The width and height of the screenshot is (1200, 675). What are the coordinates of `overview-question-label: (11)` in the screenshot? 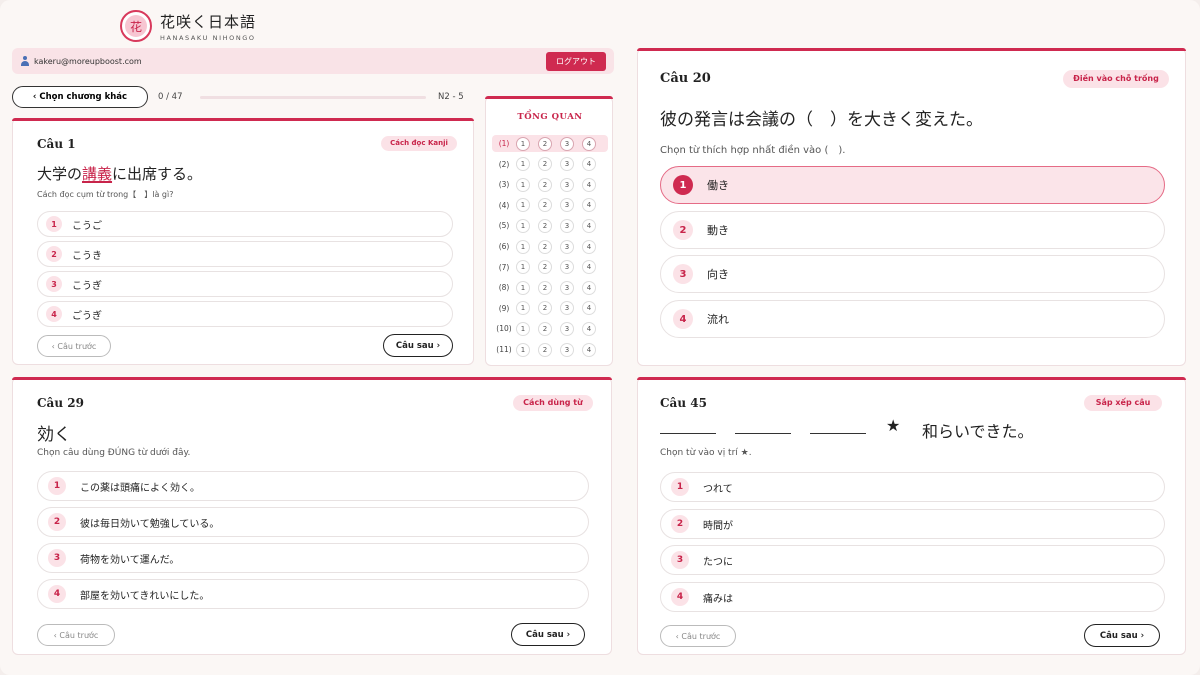 It's located at (504, 349).